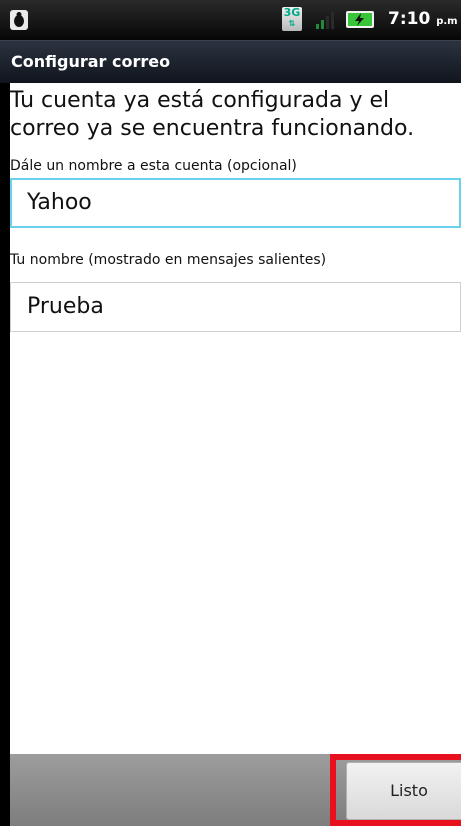  Describe the element at coordinates (235, 307) in the screenshot. I see `your-name-input: Prueba` at that location.